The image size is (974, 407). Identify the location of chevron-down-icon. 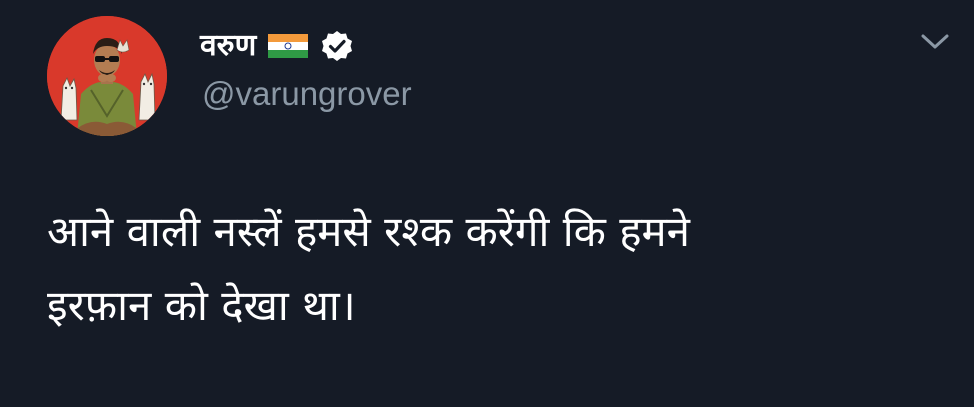
(935, 41).